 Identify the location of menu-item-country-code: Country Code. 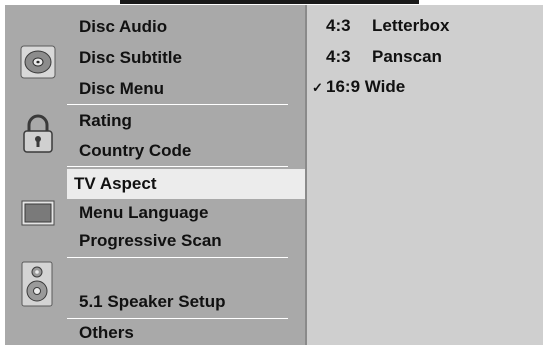
(129, 151).